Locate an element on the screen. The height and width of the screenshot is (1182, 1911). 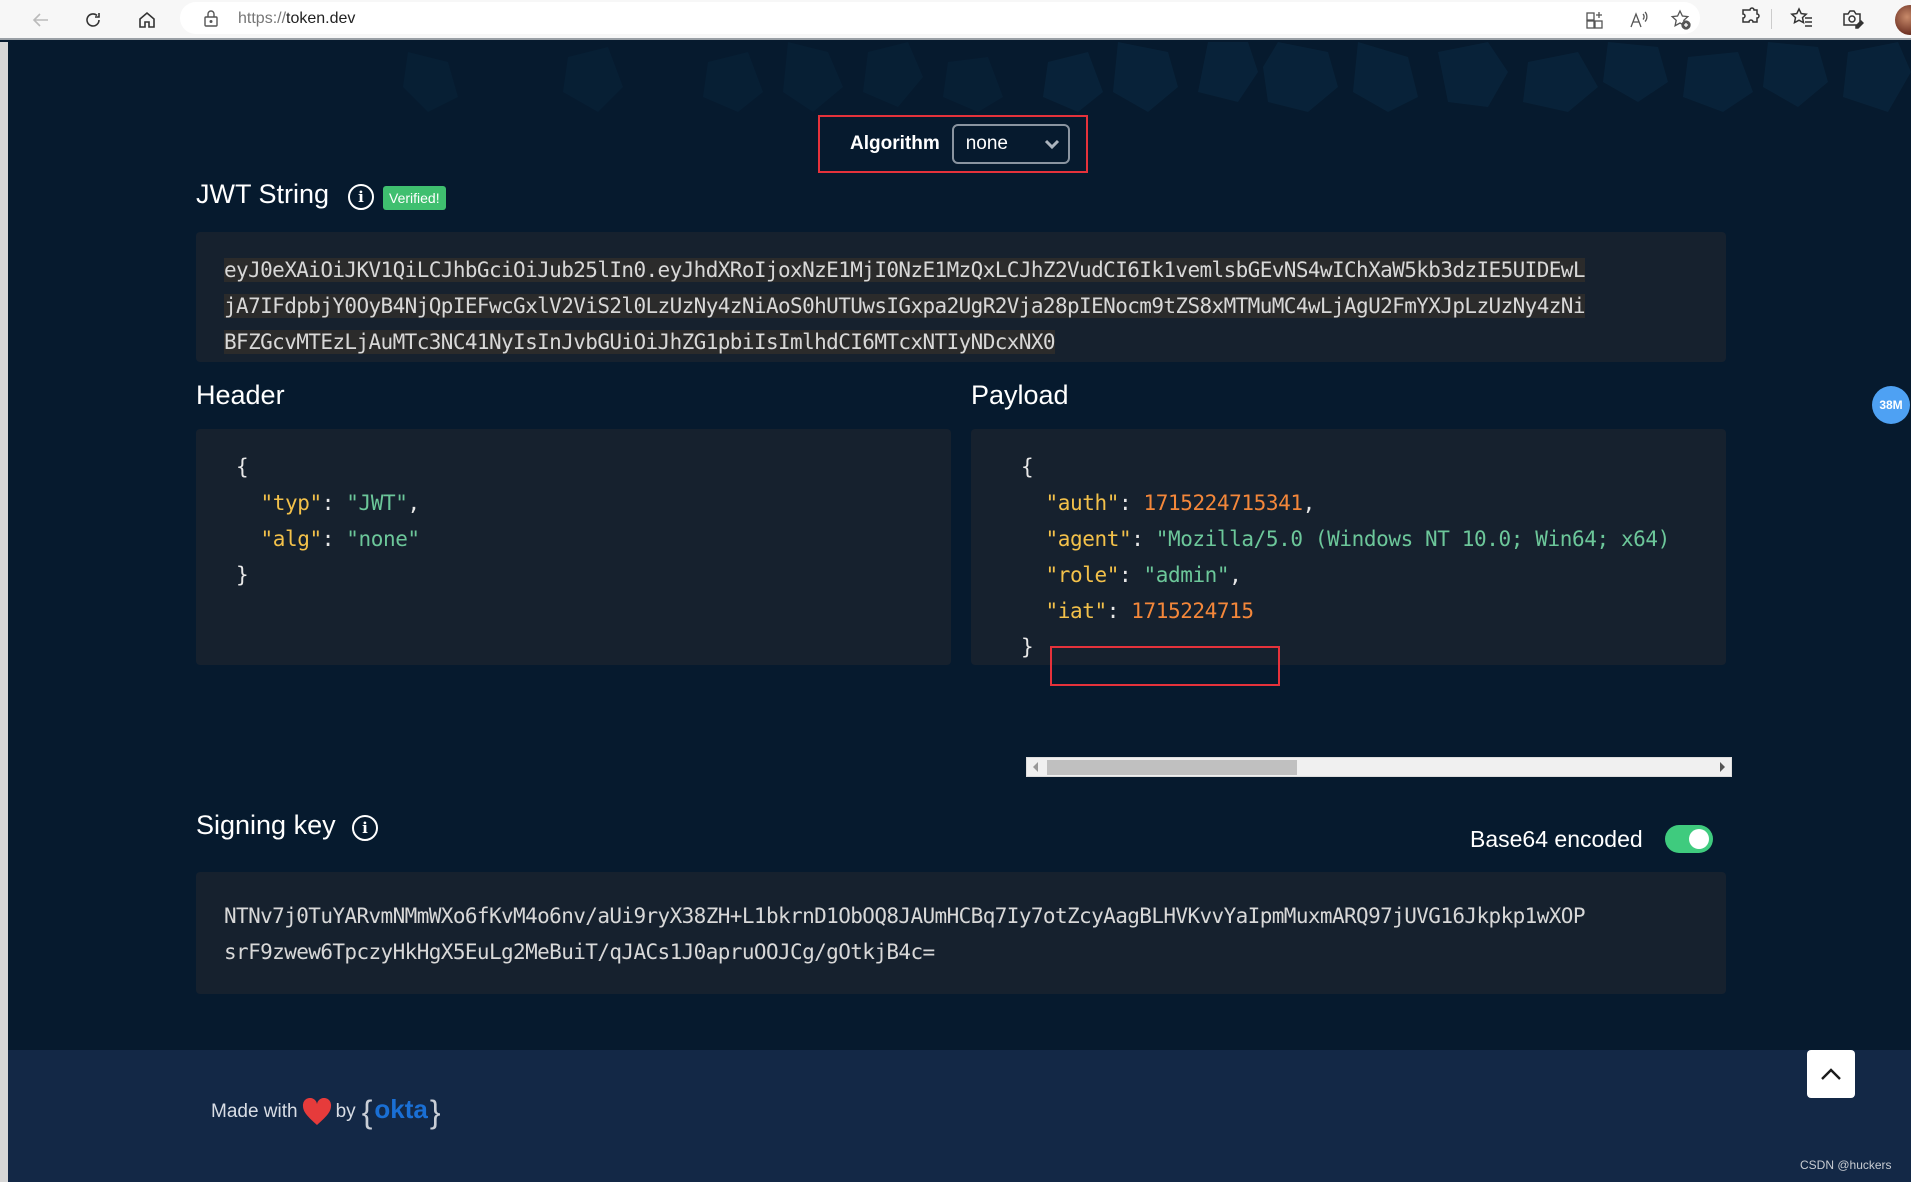
extensions-icon is located at coordinates (1750, 18).